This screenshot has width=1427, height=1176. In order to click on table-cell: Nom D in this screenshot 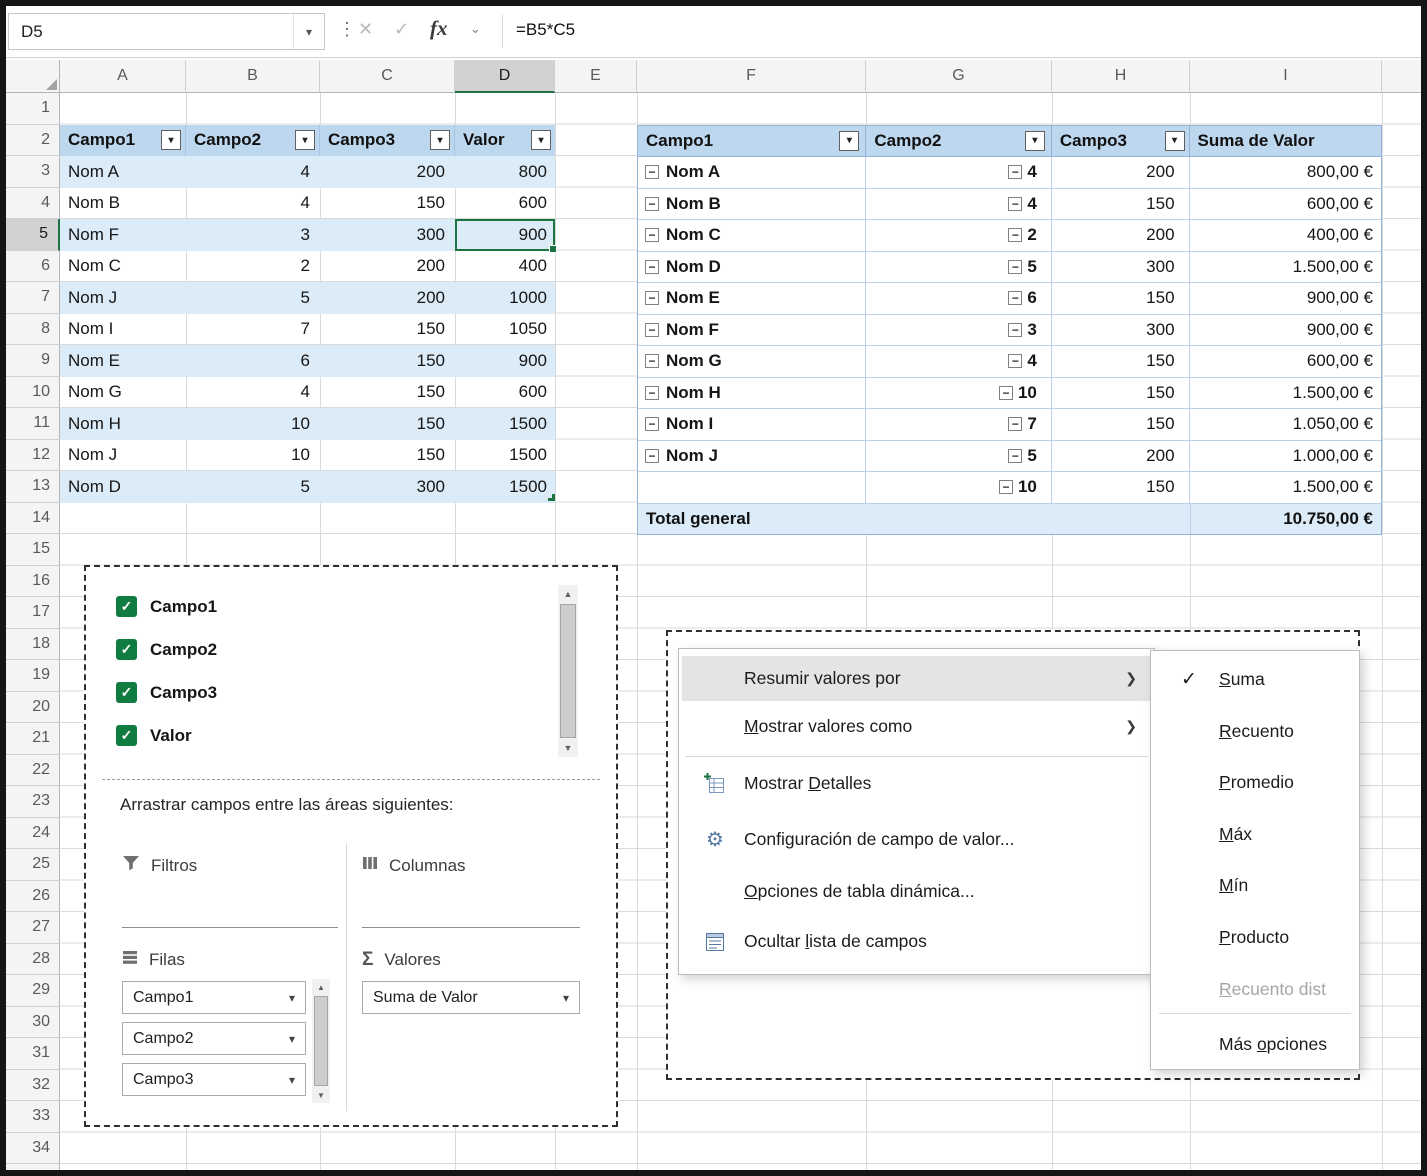, I will do `click(123, 487)`.